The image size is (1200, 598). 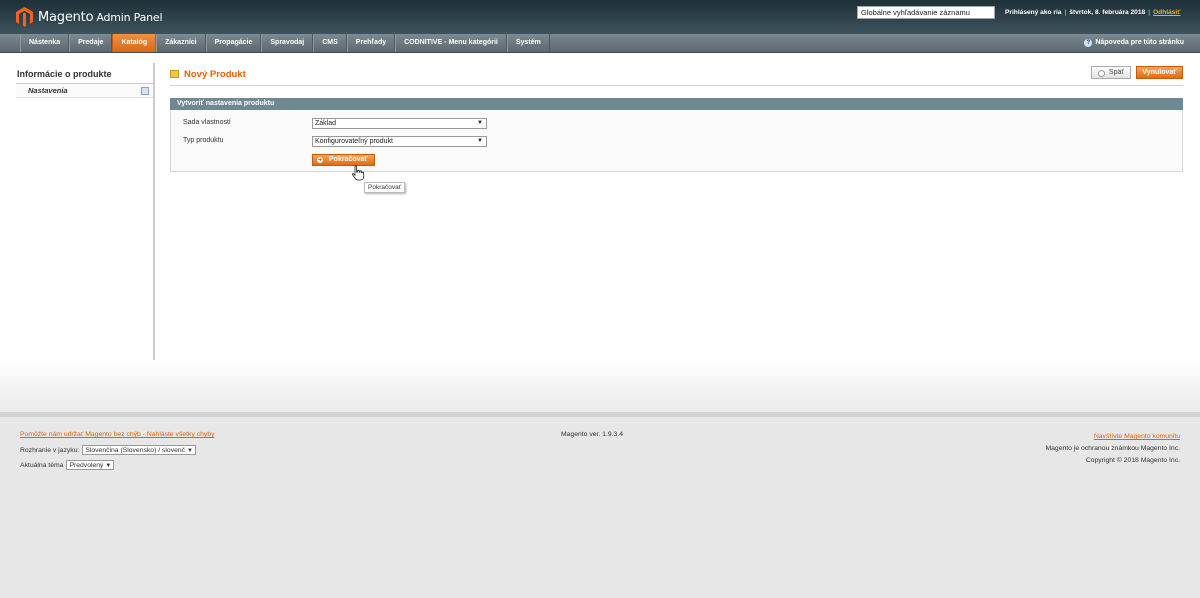 I want to click on theme-value: Predvolený, so click(x=86, y=465).